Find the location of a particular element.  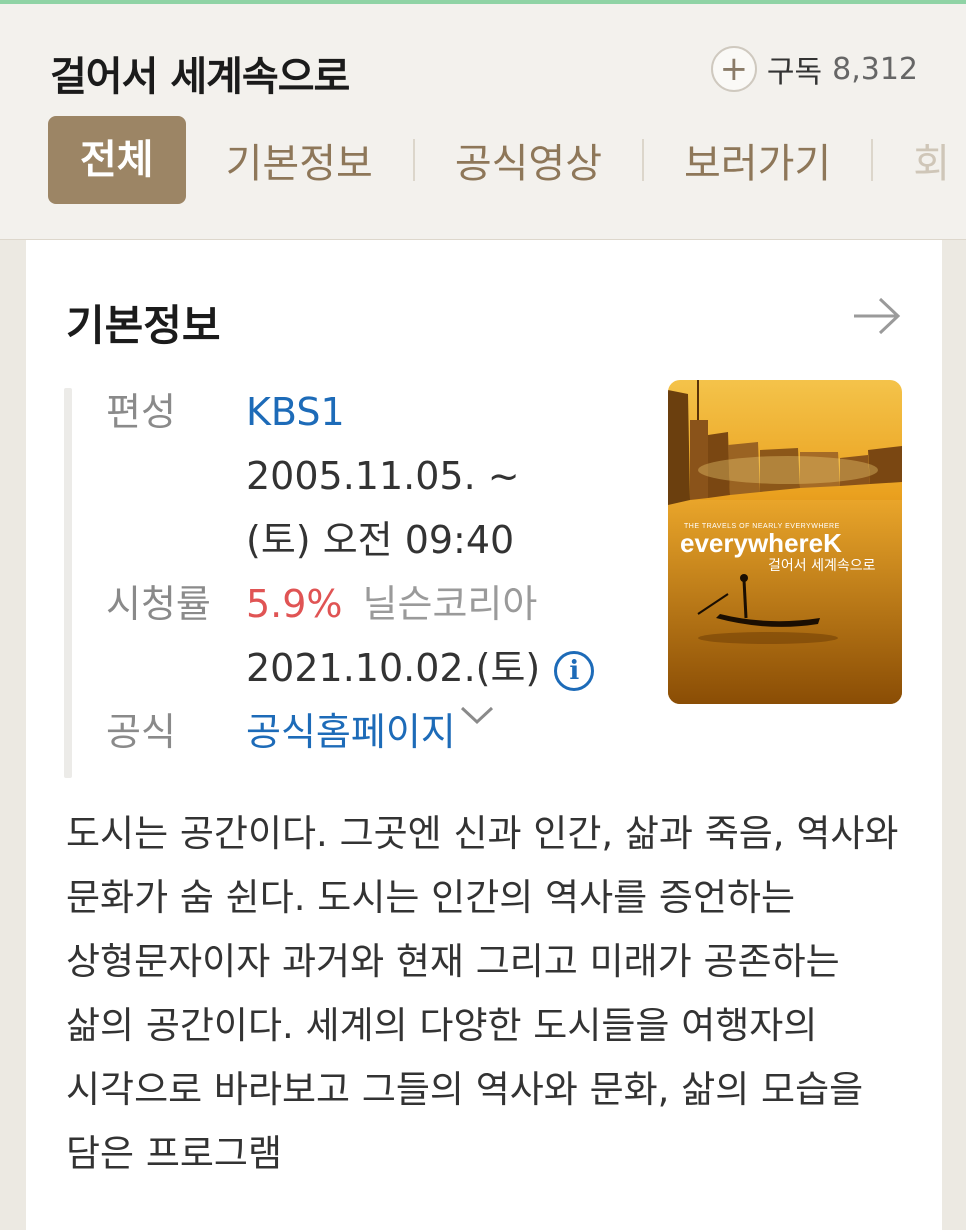

chevron-down-icon is located at coordinates (477, 715).